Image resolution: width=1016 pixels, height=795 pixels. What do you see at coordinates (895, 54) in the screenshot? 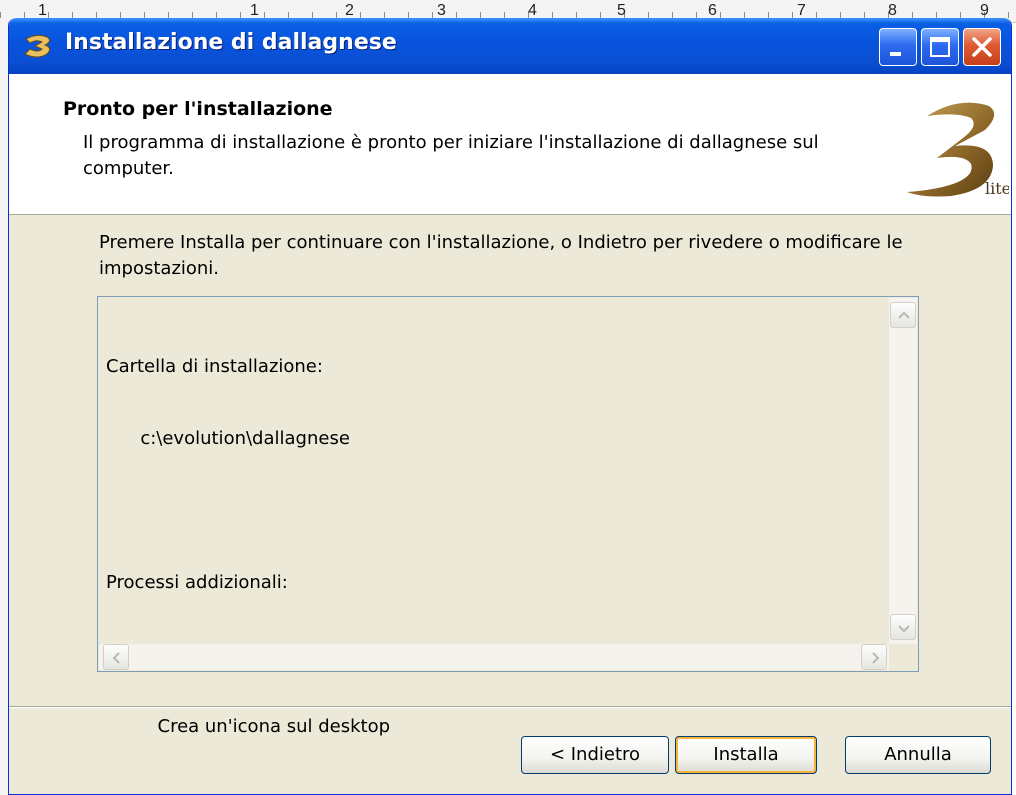
I see `minimize-icon` at bounding box center [895, 54].